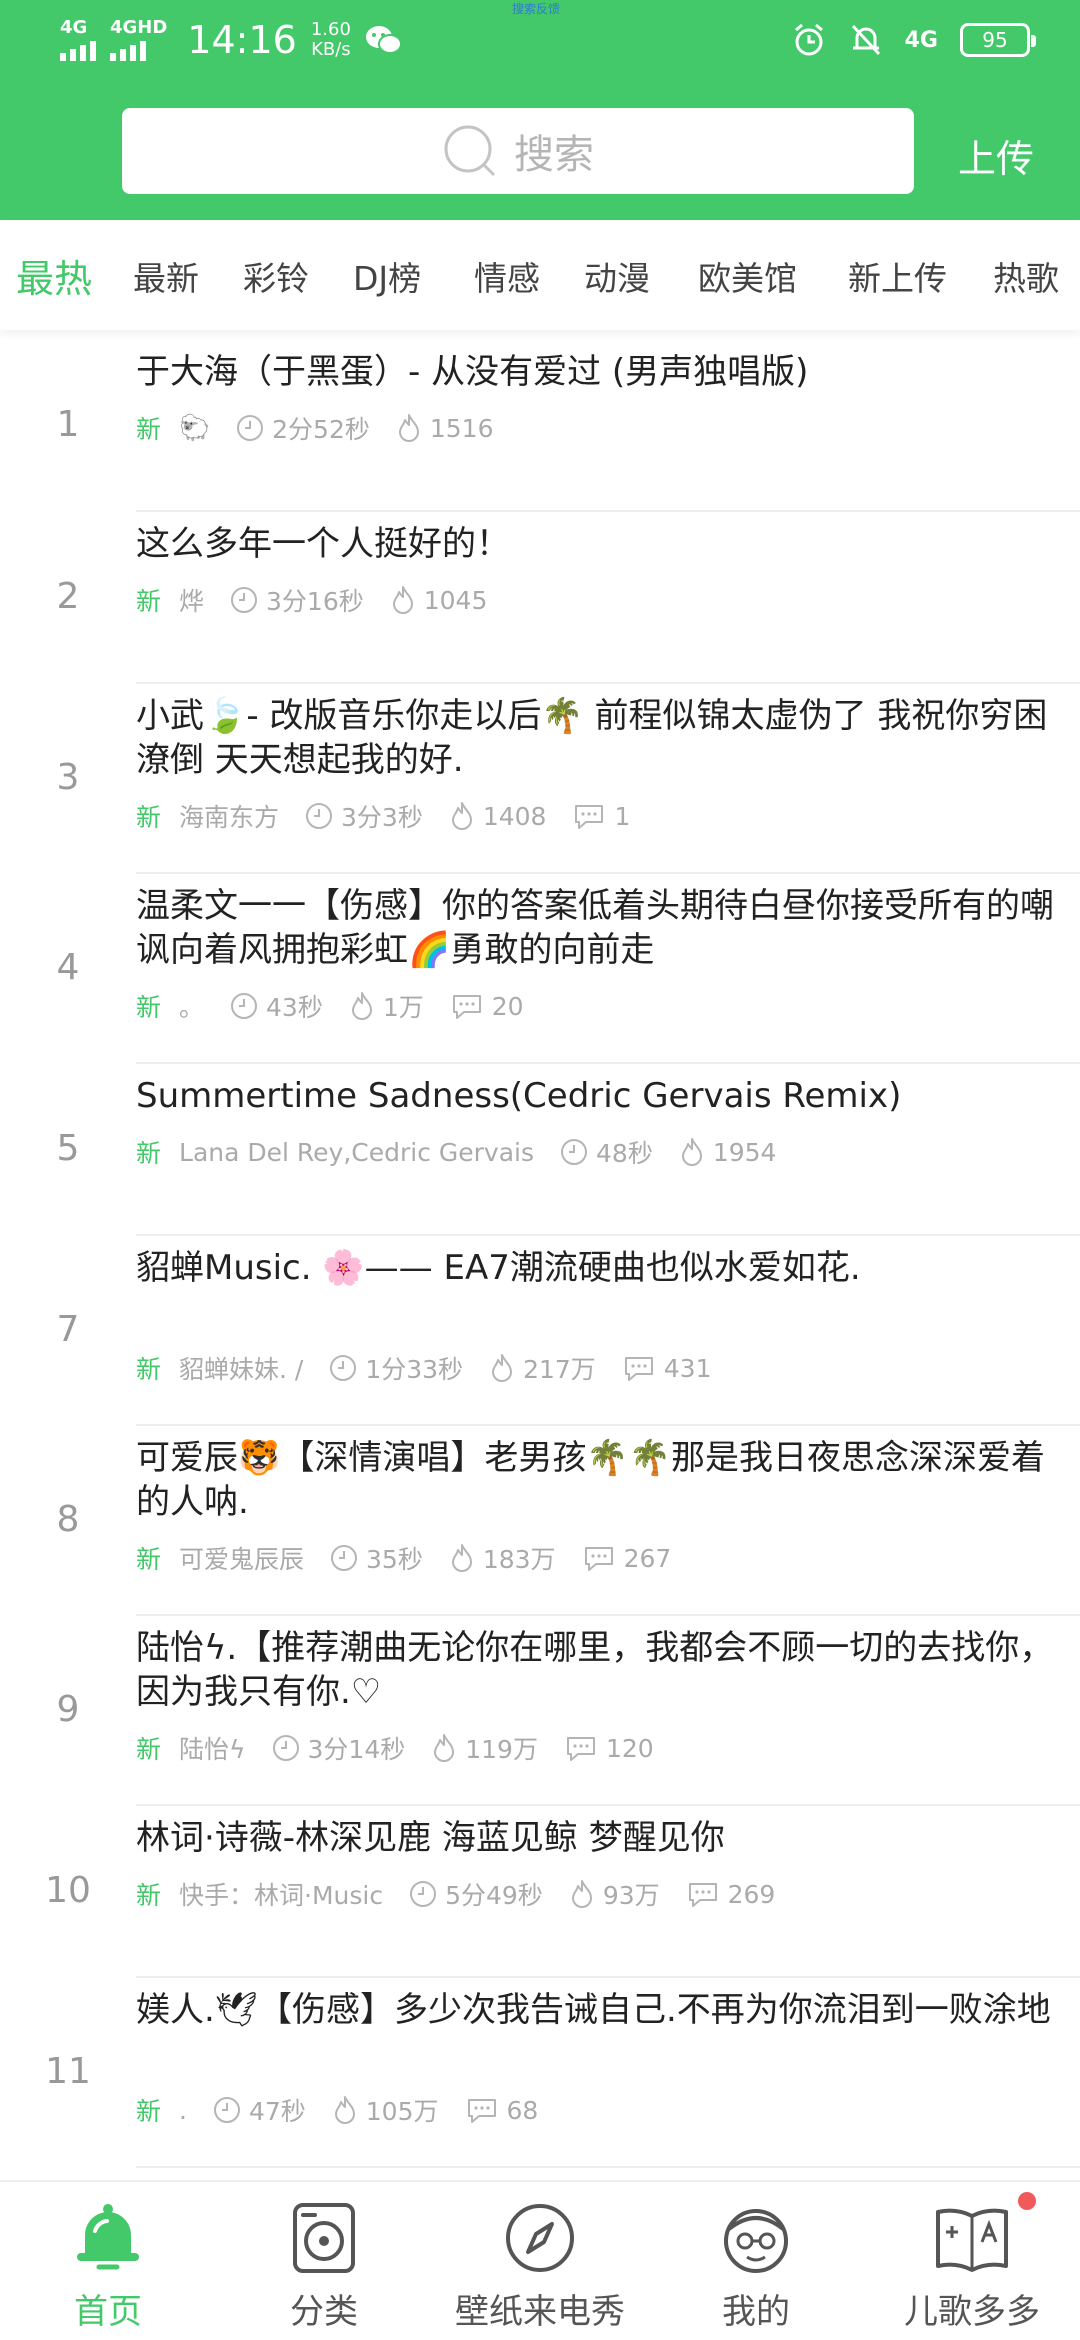 The image size is (1080, 2340). I want to click on song-heat-value: 1516, so click(461, 428).